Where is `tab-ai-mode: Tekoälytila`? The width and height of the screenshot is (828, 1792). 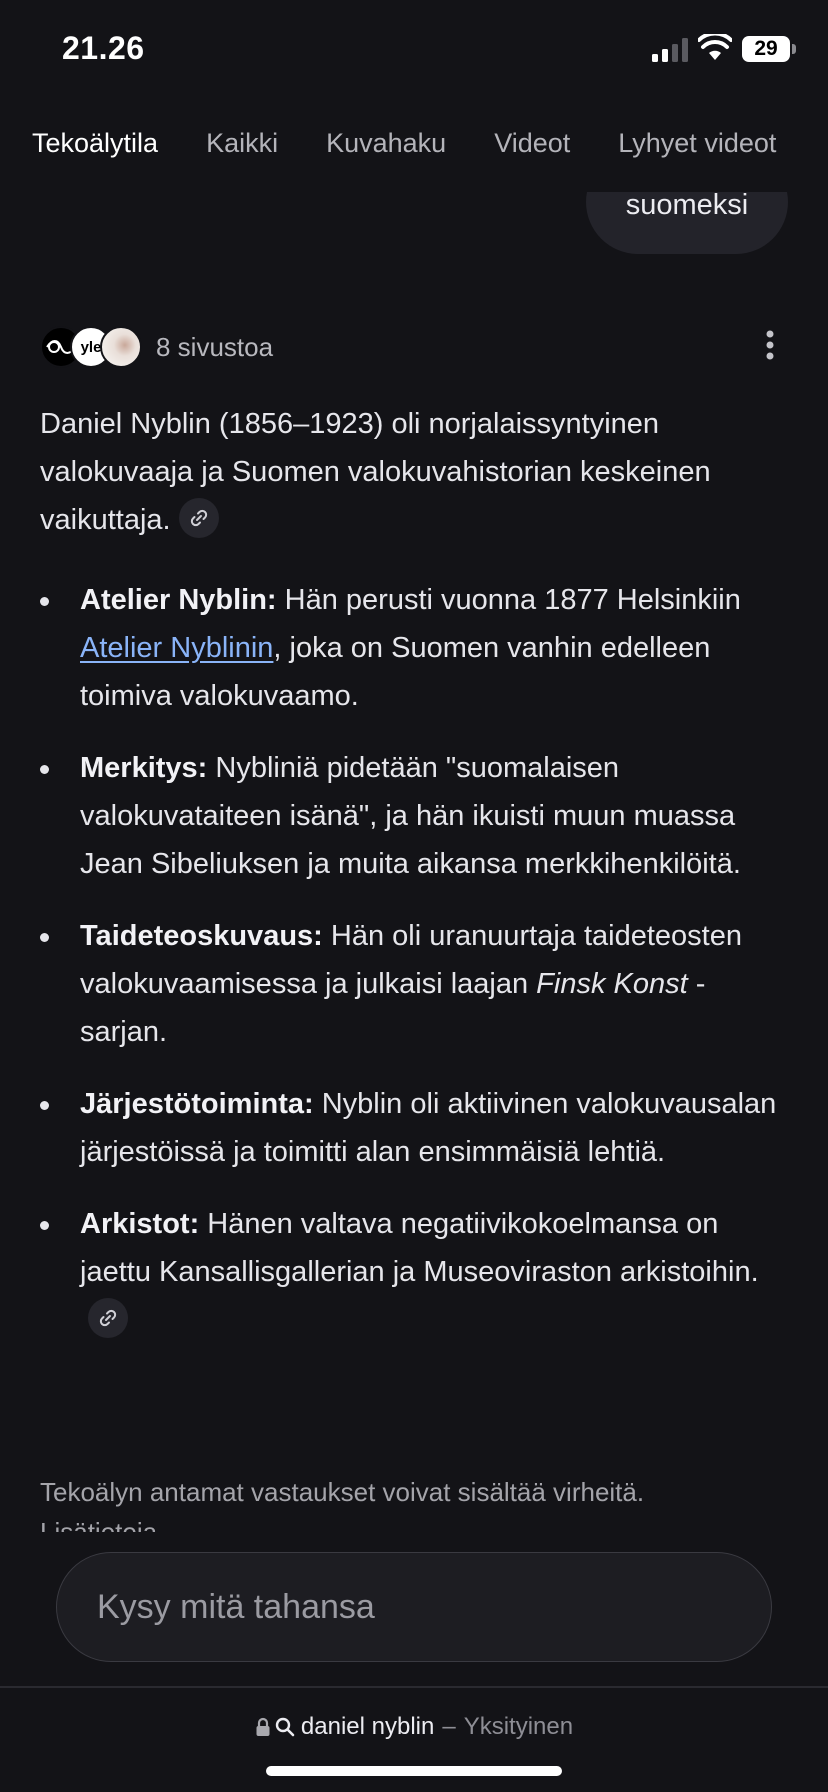 tab-ai-mode: Tekoälytila is located at coordinates (95, 142).